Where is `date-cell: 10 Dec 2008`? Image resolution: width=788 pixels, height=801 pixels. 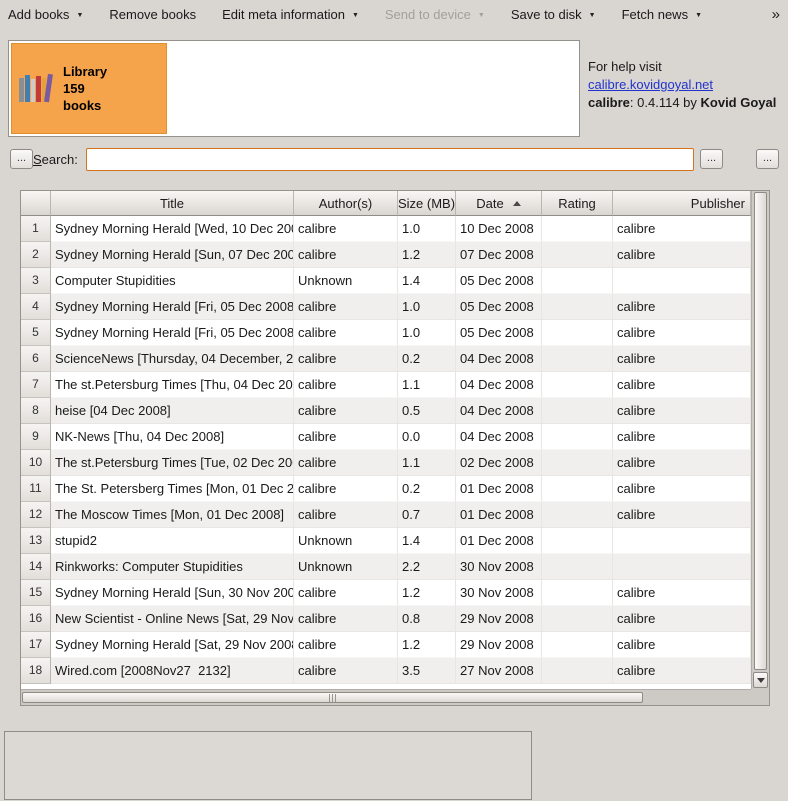 date-cell: 10 Dec 2008 is located at coordinates (499, 229).